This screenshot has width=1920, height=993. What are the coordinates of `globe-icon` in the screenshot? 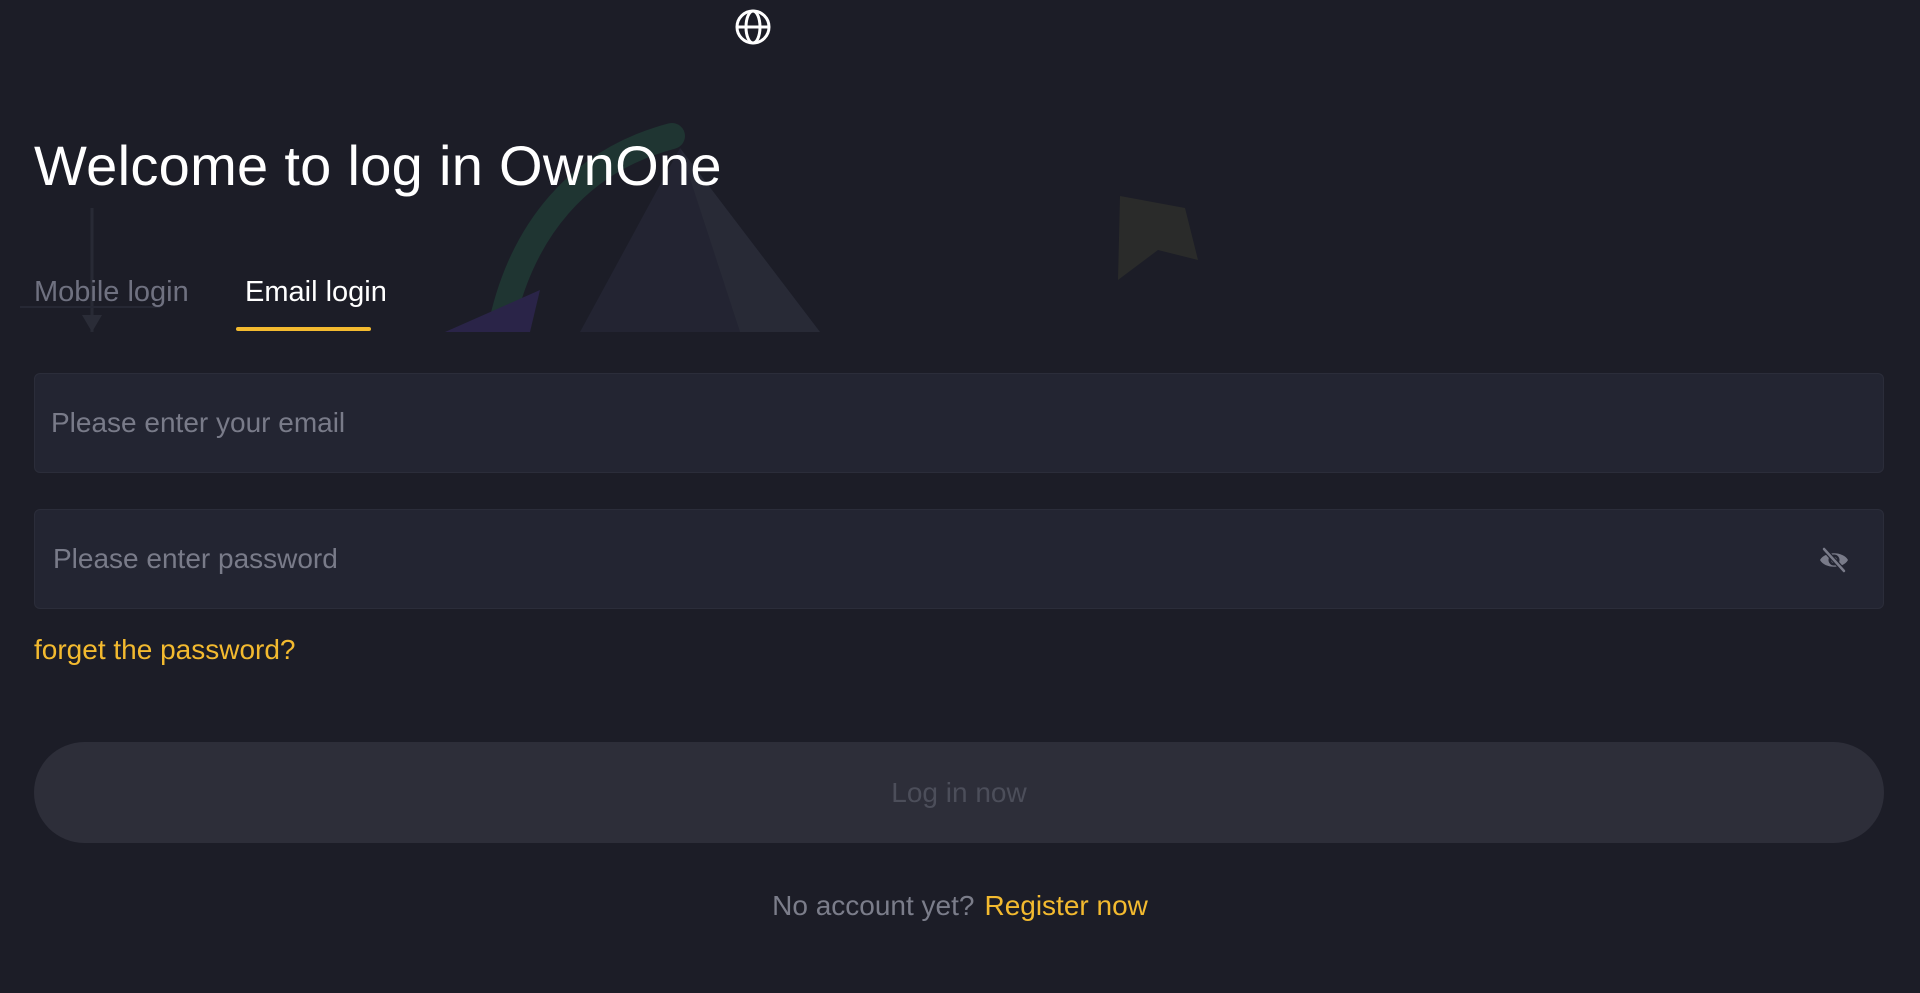 It's located at (753, 27).